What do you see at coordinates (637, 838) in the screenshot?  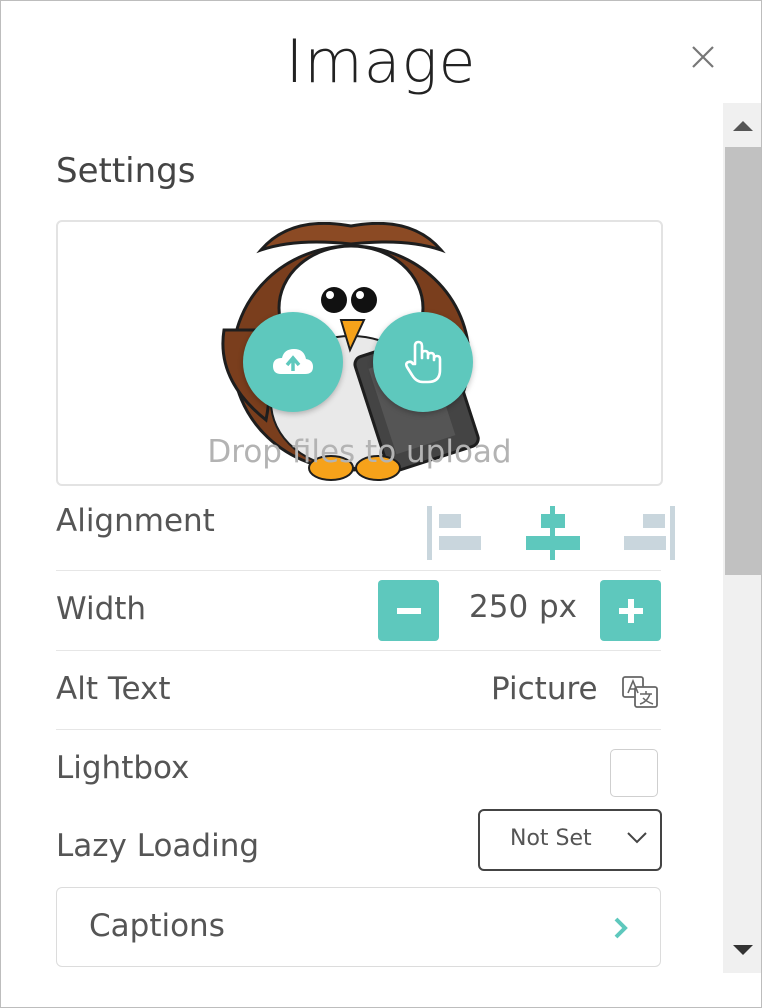 I see `chevron-down-icon` at bounding box center [637, 838].